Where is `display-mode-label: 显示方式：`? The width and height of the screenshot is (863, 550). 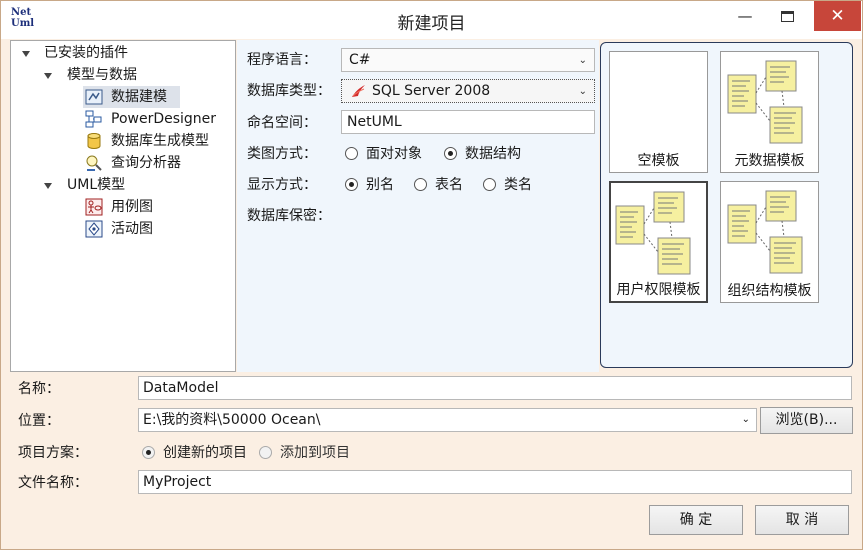
display-mode-label: 显示方式： is located at coordinates (282, 185).